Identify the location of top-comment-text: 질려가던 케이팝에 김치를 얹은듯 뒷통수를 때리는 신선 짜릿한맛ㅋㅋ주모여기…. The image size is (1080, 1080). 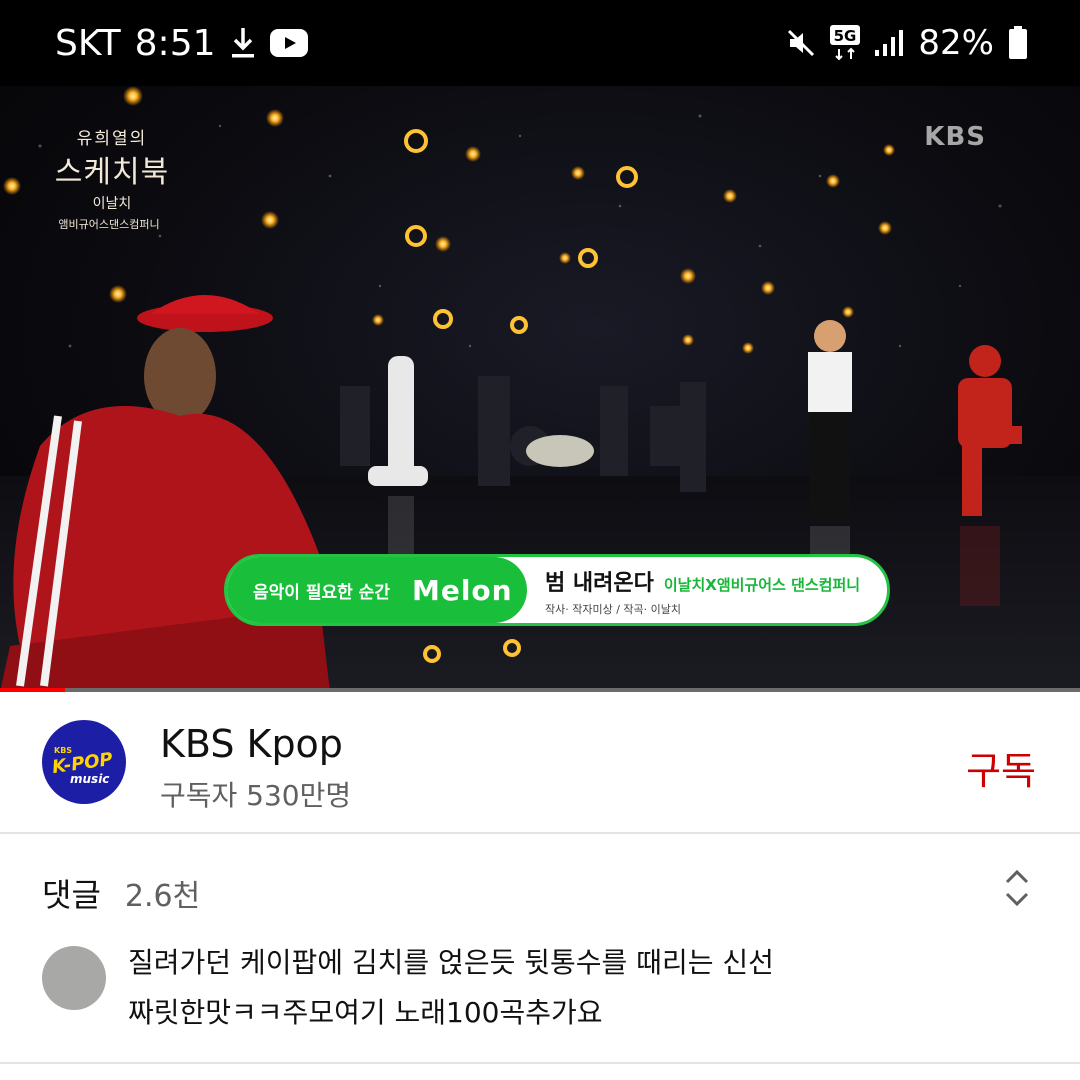
(568, 988).